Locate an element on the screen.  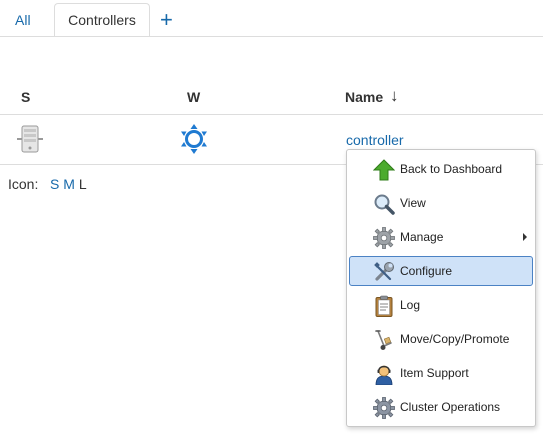
hand-truck-icon is located at coordinates (383, 340).